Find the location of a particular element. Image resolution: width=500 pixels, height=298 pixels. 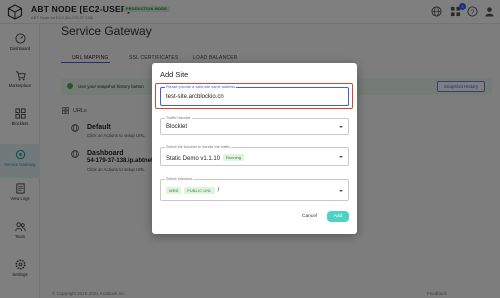

interface-value: WEB PUBLIC URL / is located at coordinates (192, 190).